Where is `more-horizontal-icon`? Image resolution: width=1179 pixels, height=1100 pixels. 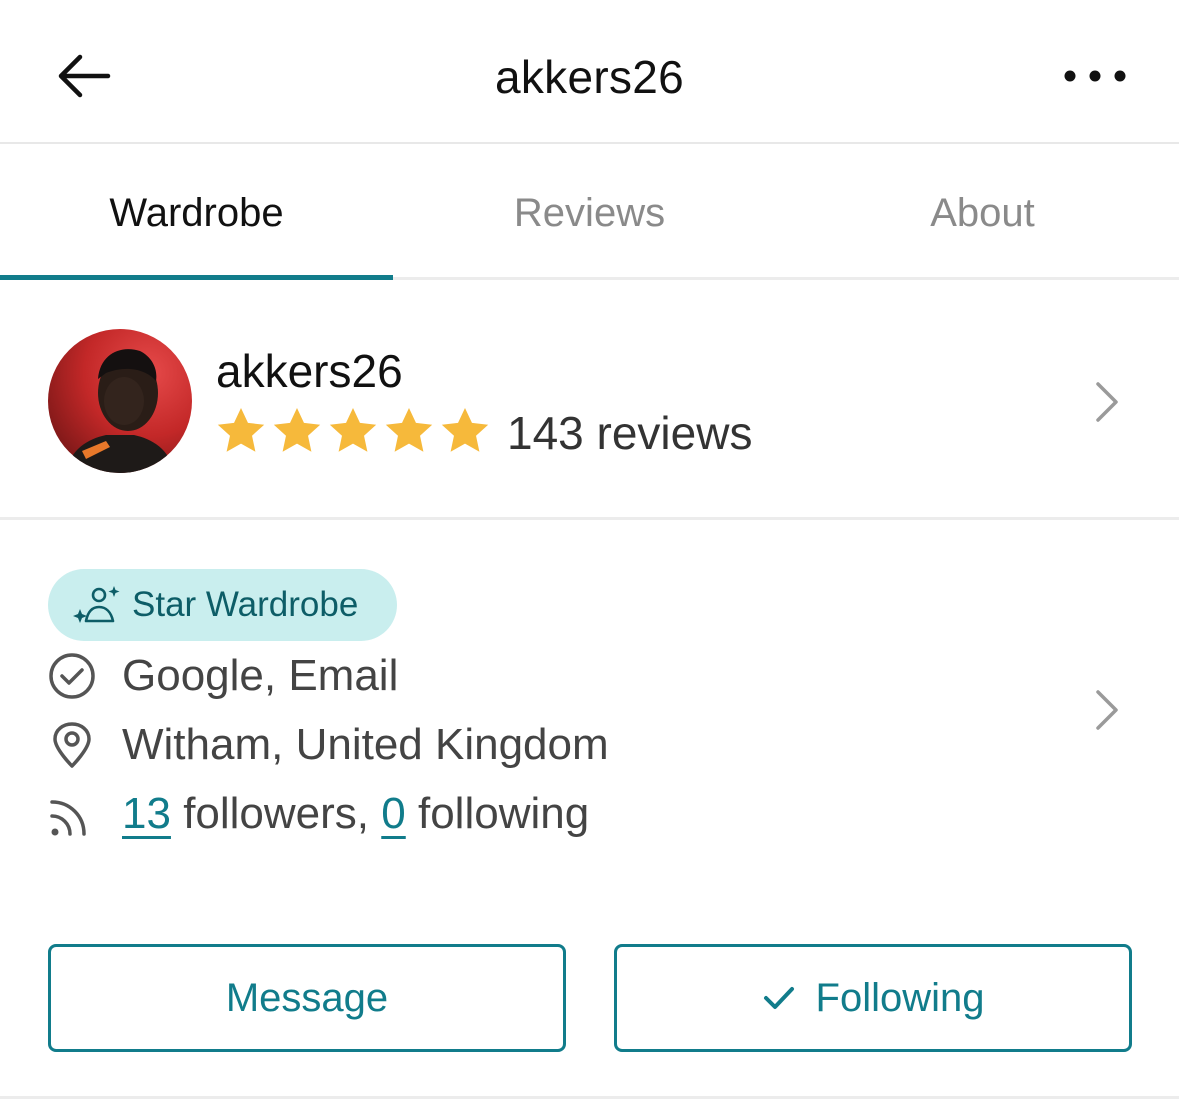
more-horizontal-icon is located at coordinates (1095, 76).